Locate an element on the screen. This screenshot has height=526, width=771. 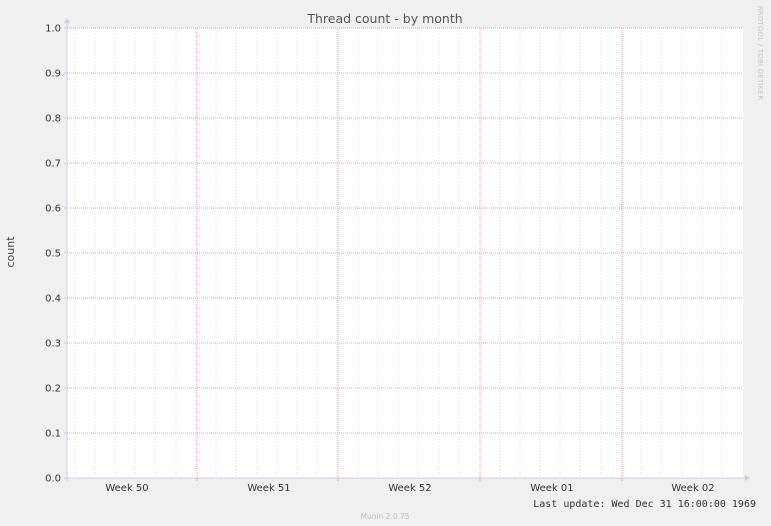
munin-version: Munin 2.0.75 is located at coordinates (384, 516).